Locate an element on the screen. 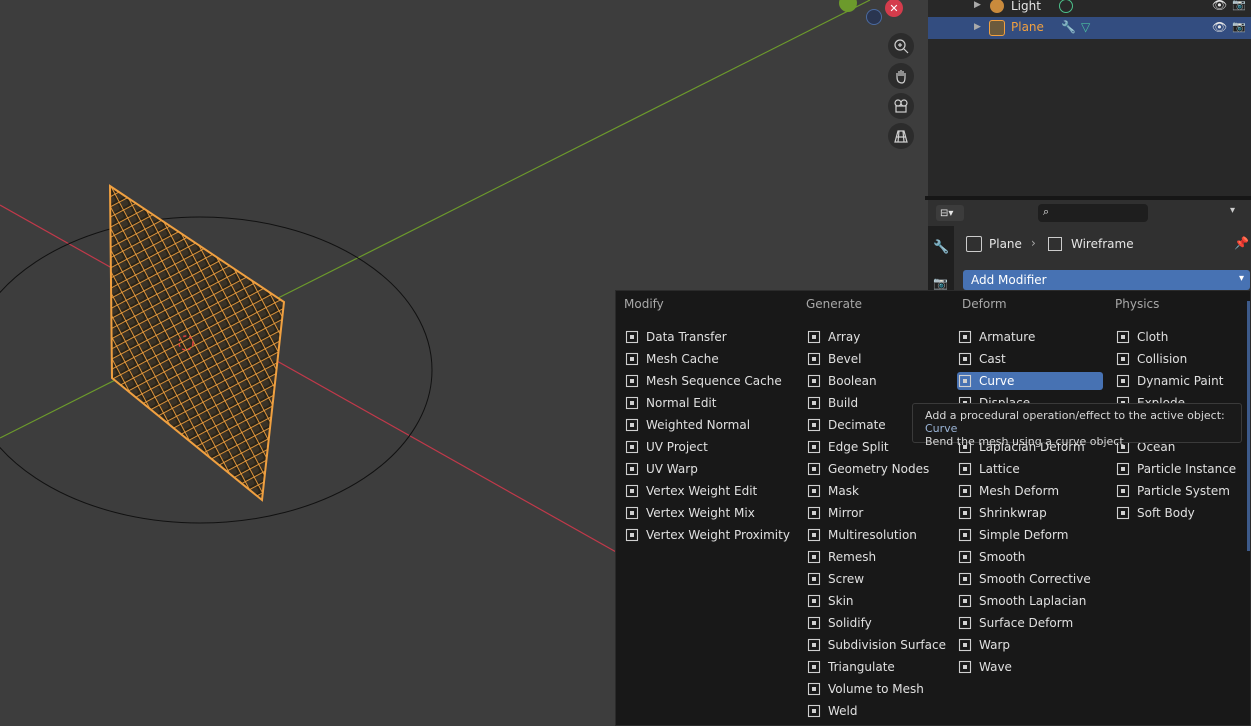  properties-header: ⊟▾ ⌕ ▾ is located at coordinates (1089, 213).